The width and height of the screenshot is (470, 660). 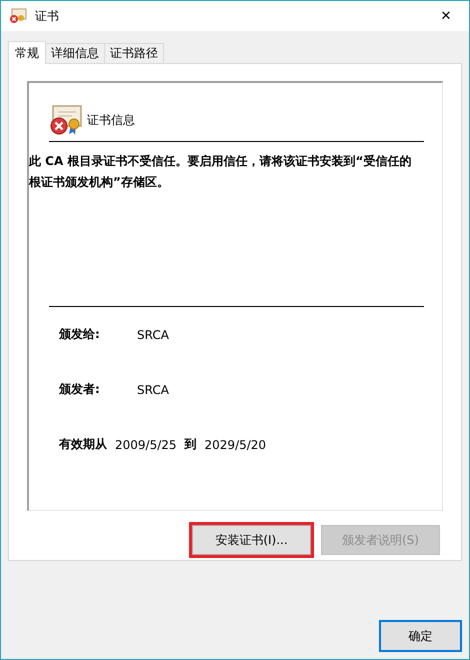 What do you see at coordinates (66, 120) in the screenshot?
I see `certificate-error-icon` at bounding box center [66, 120].